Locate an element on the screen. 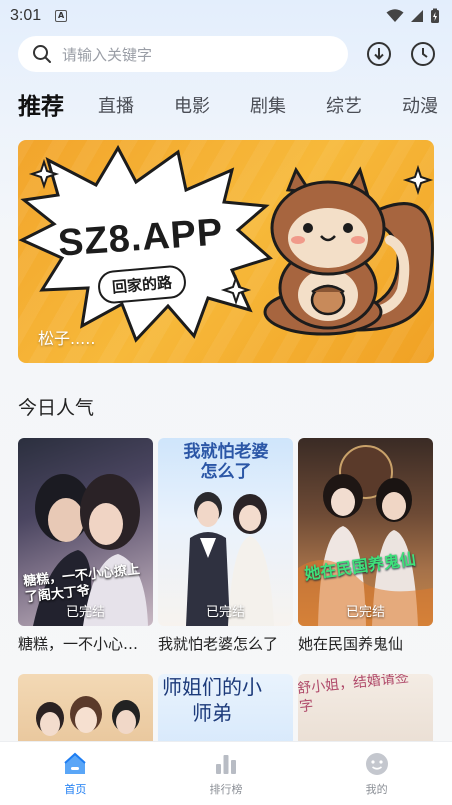 The image size is (452, 805). drama-poster: 她在民国养鬼仙 已完结 is located at coordinates (365, 532).